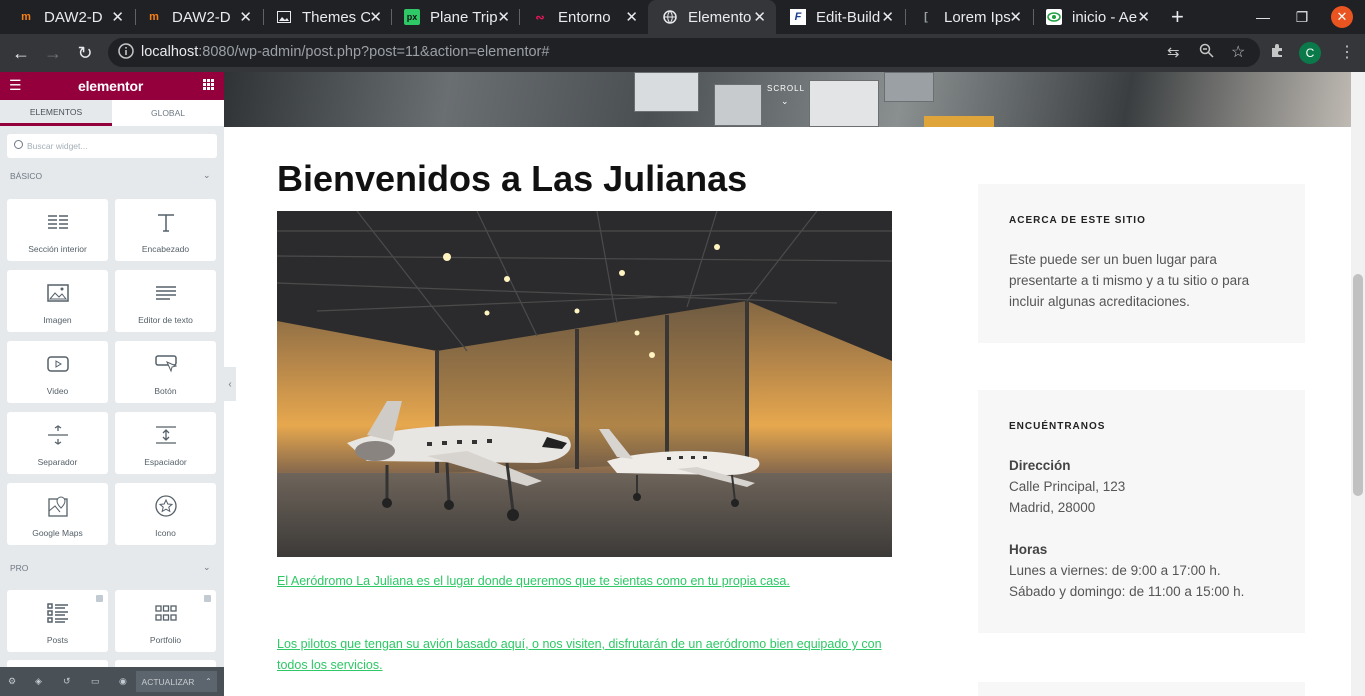 Image resolution: width=1365 pixels, height=696 pixels. Describe the element at coordinates (57, 301) in the screenshot. I see `widget-image: Imagen` at that location.